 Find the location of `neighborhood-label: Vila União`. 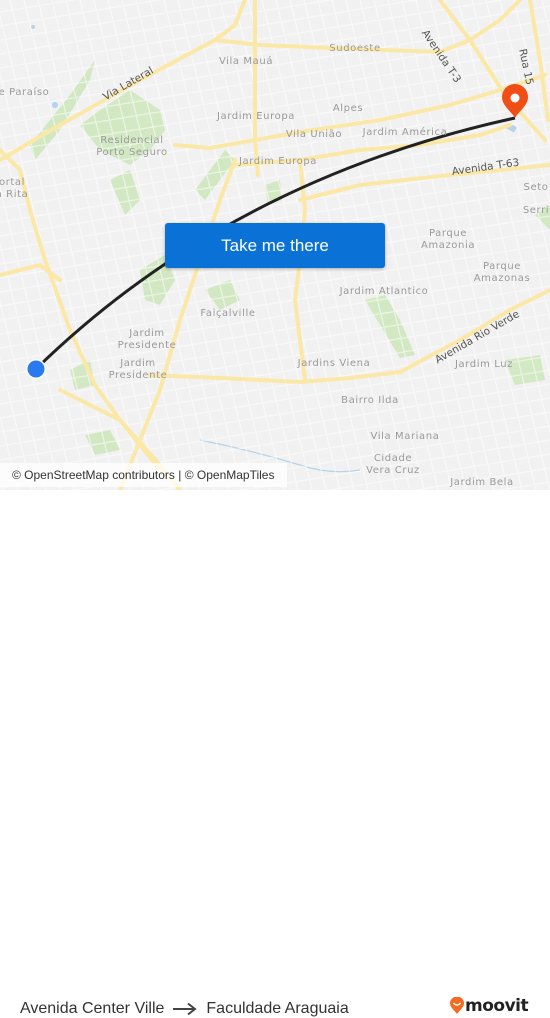

neighborhood-label: Vila União is located at coordinates (314, 134).